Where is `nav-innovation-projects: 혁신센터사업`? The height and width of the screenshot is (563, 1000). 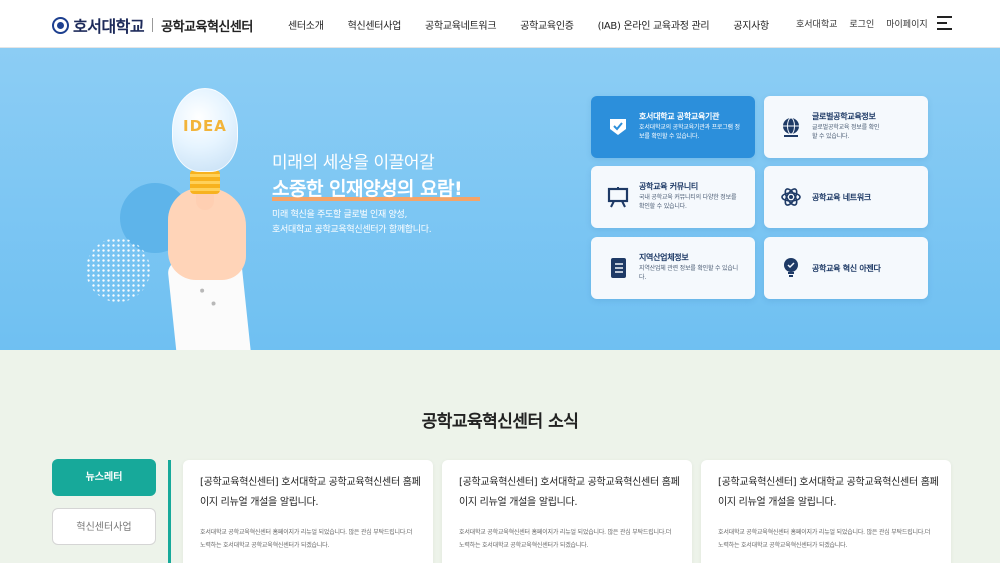 nav-innovation-projects: 혁신센터사업 is located at coordinates (375, 24).